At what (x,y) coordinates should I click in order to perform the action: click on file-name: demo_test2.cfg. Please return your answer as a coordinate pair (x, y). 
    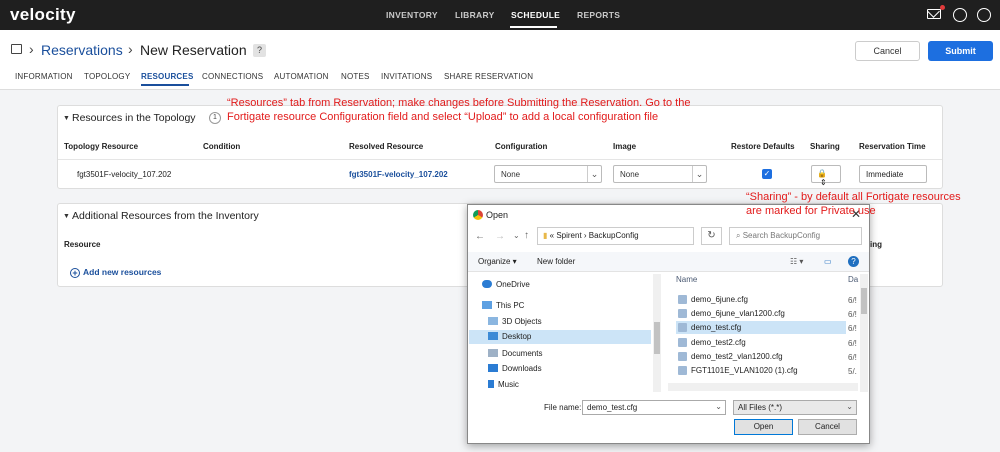
    Looking at the image, I should click on (718, 342).